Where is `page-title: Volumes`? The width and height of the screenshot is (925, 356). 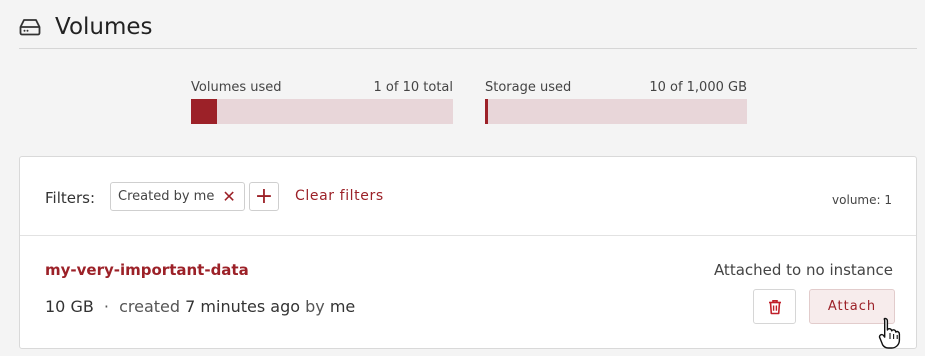
page-title: Volumes is located at coordinates (104, 27).